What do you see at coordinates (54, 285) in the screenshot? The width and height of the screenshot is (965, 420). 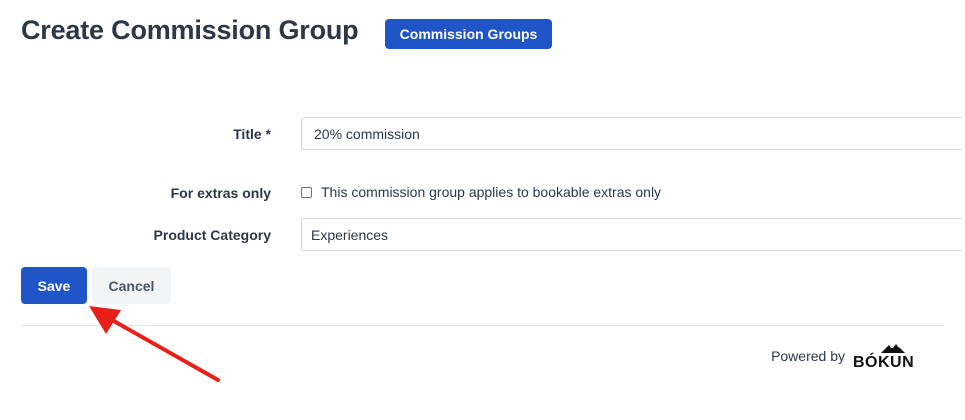 I see `save-button: Save` at bounding box center [54, 285].